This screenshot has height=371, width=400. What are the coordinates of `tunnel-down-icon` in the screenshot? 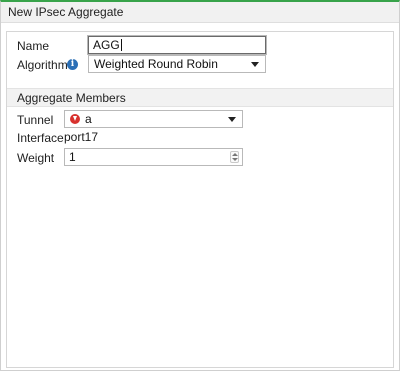 It's located at (75, 119).